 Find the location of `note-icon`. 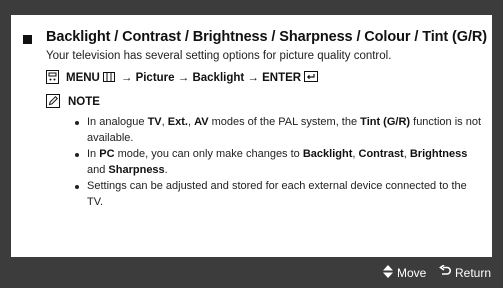

note-icon is located at coordinates (53, 102).